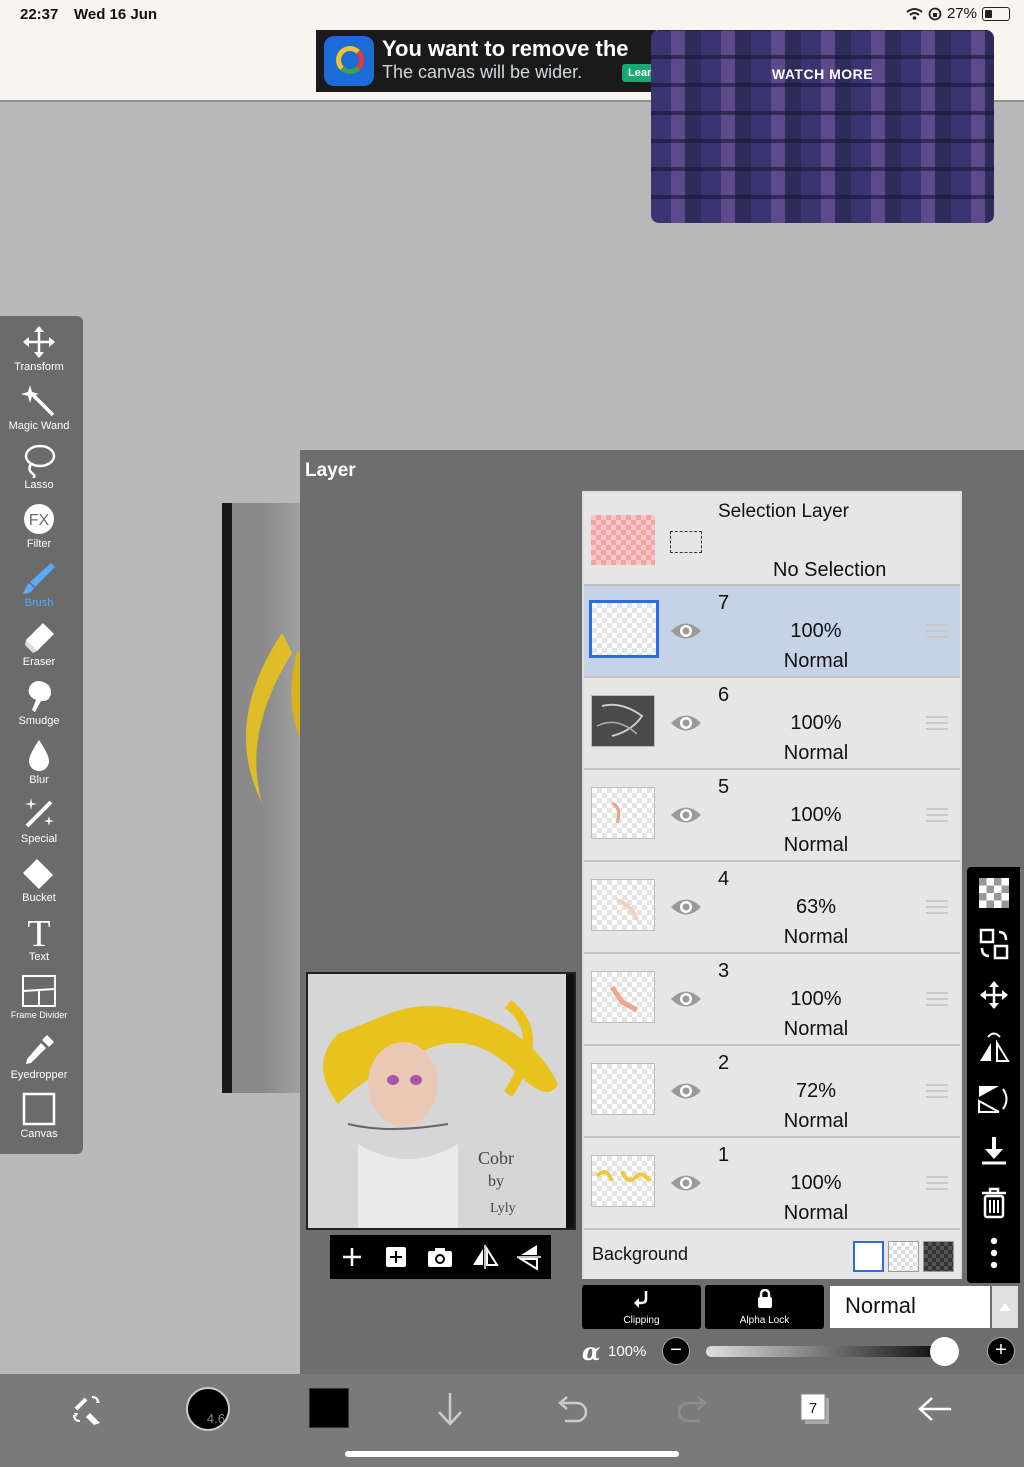  I want to click on blend-bar: Clipping Alpha Lock Normal, so click(803, 1307).